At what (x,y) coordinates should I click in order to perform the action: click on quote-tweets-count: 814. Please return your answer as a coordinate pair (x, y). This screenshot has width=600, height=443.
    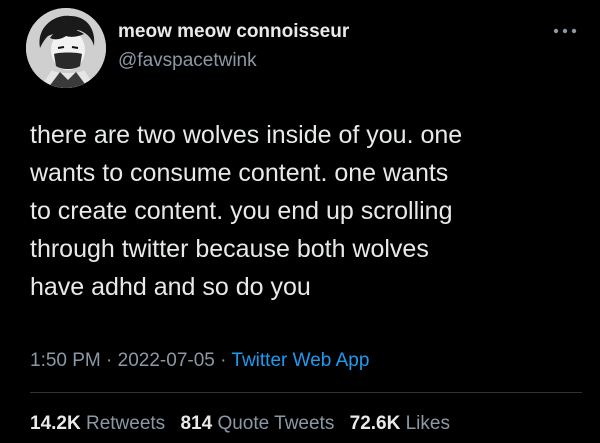
    Looking at the image, I should click on (196, 423).